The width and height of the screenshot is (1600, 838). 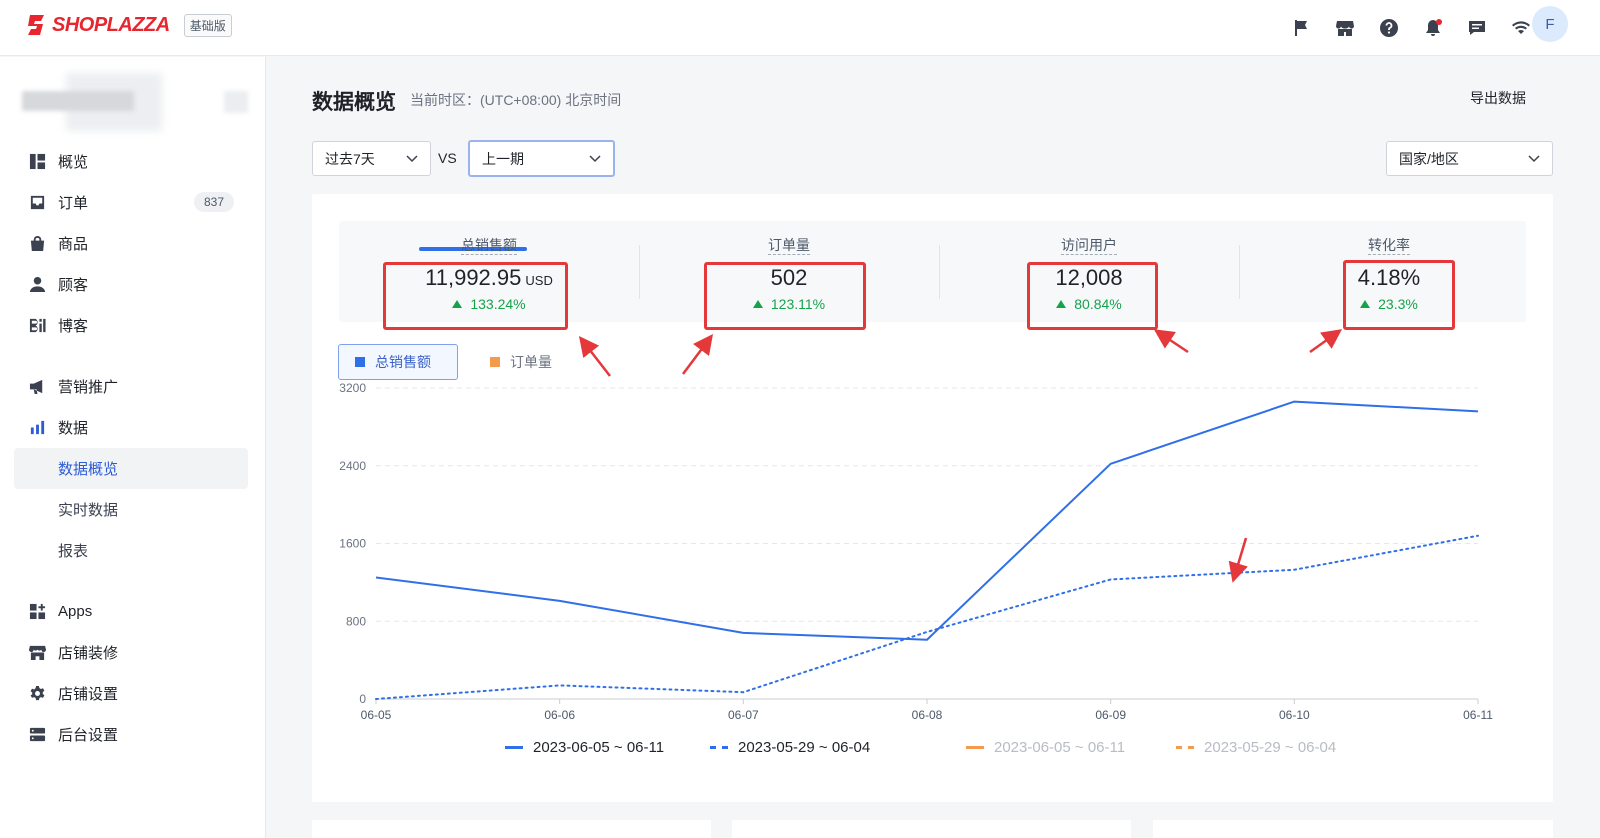 What do you see at coordinates (73, 244) in the screenshot?
I see `sidebar-item-label: 商品` at bounding box center [73, 244].